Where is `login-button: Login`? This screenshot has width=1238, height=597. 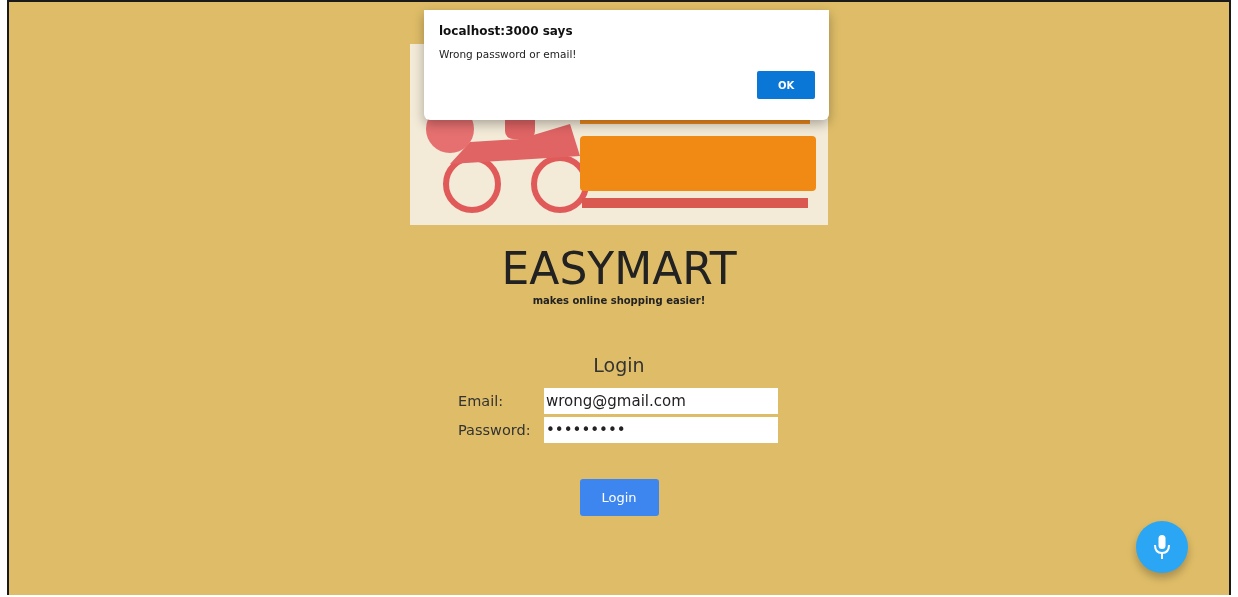 login-button: Login is located at coordinates (619, 497).